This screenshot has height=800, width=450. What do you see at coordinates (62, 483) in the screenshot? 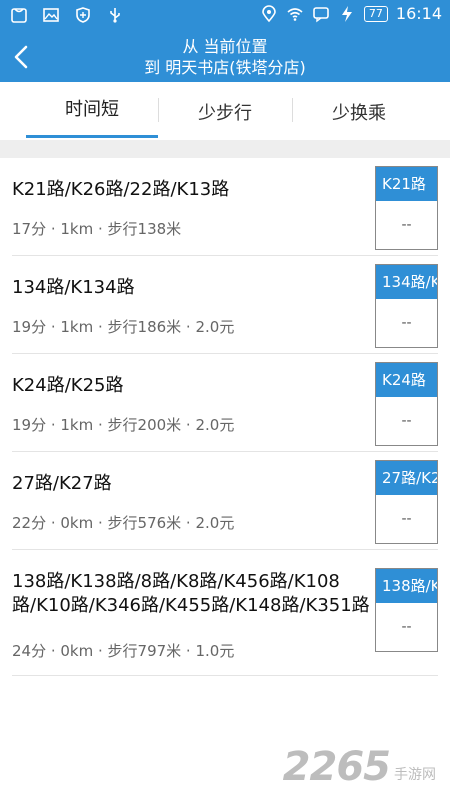
I see `route-lines: 27路/K27路` at bounding box center [62, 483].